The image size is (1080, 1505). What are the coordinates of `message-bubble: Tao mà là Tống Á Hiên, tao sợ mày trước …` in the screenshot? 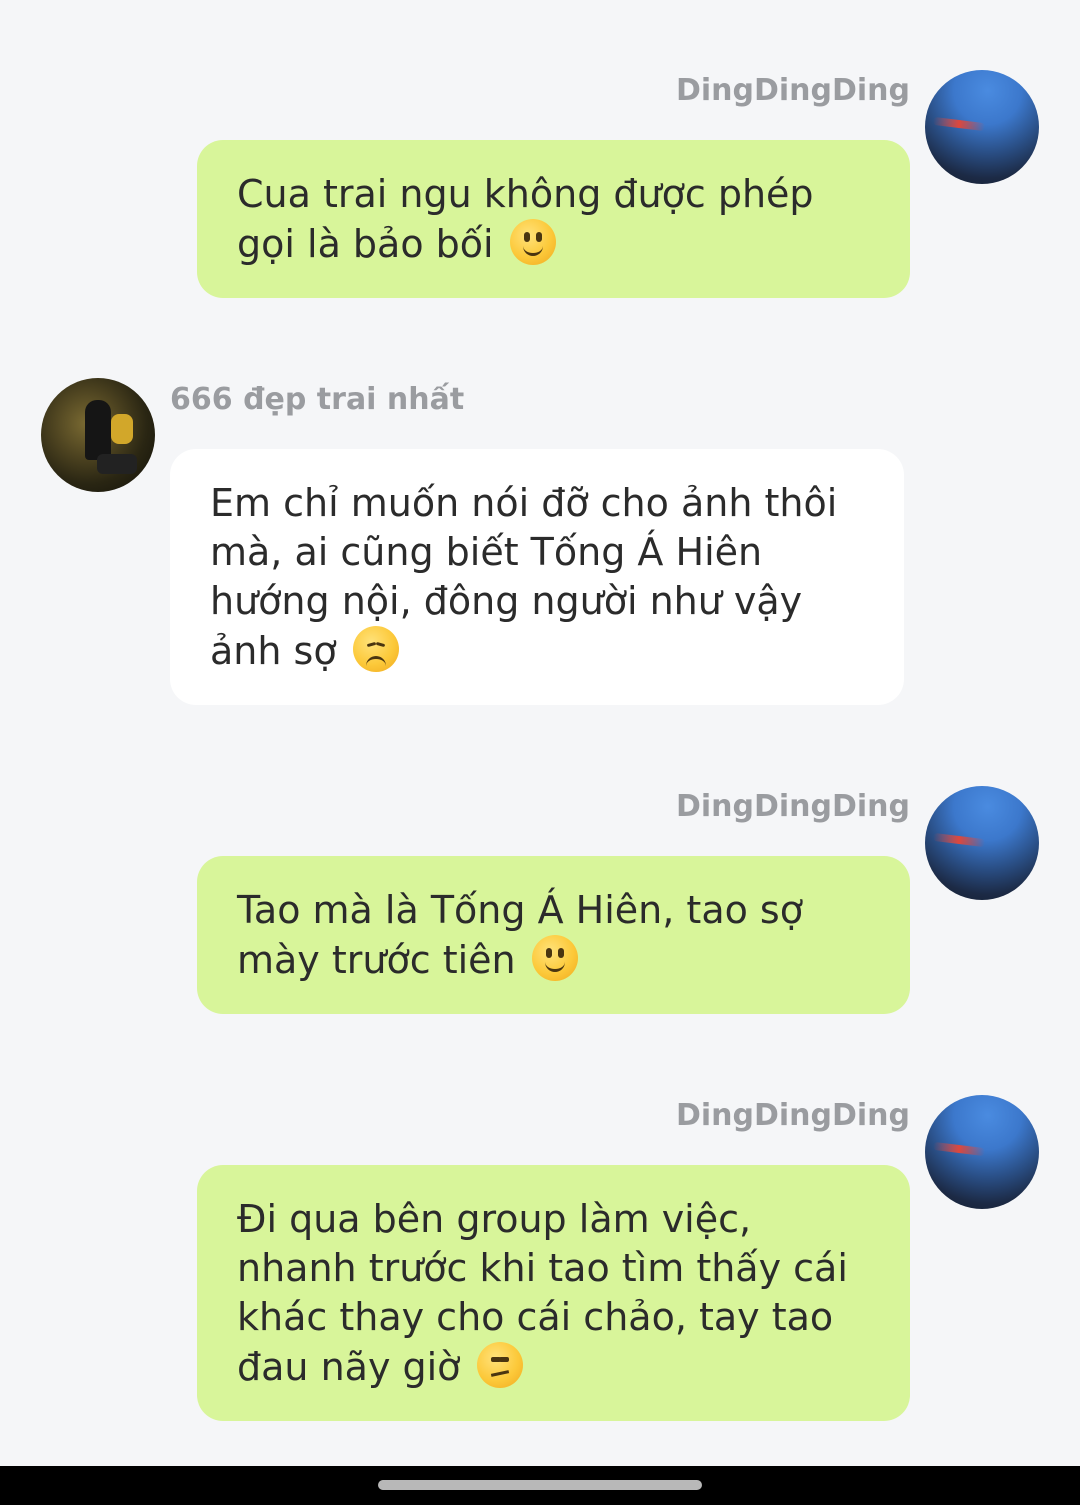 It's located at (553, 935).